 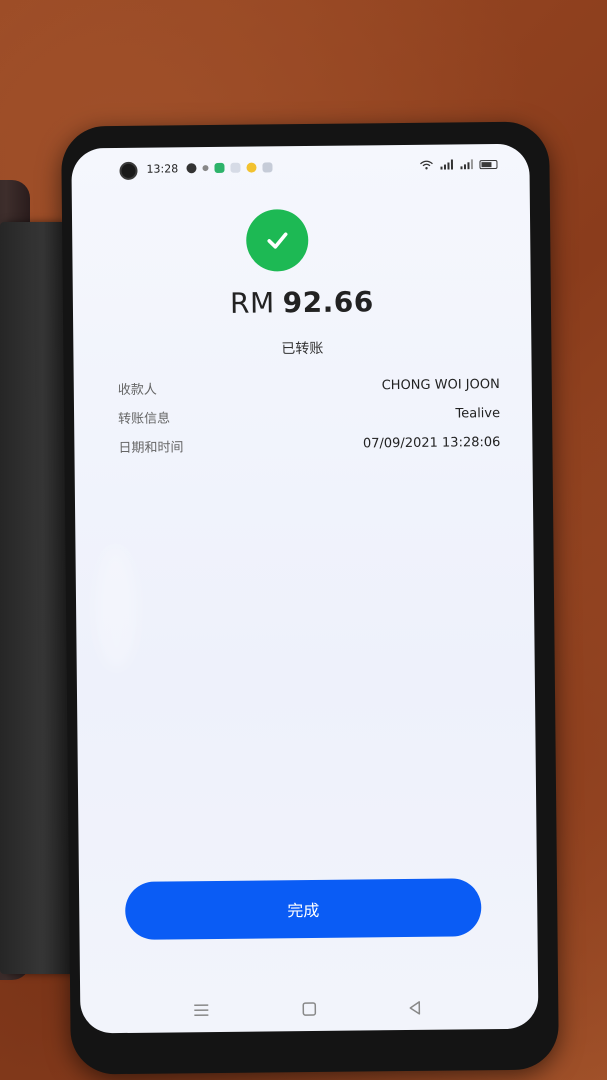 What do you see at coordinates (277, 240) in the screenshot?
I see `success-check-icon` at bounding box center [277, 240].